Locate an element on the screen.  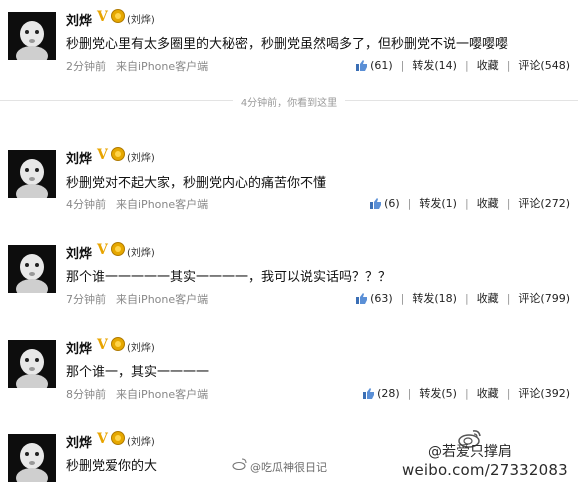
like-count: (28) is located at coordinates (388, 393).